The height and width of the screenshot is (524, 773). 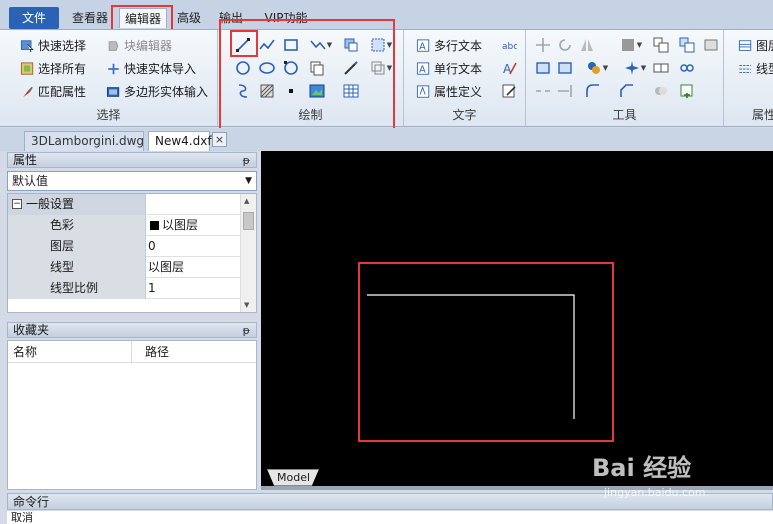 I want to click on move-tool, so click(x=543, y=45).